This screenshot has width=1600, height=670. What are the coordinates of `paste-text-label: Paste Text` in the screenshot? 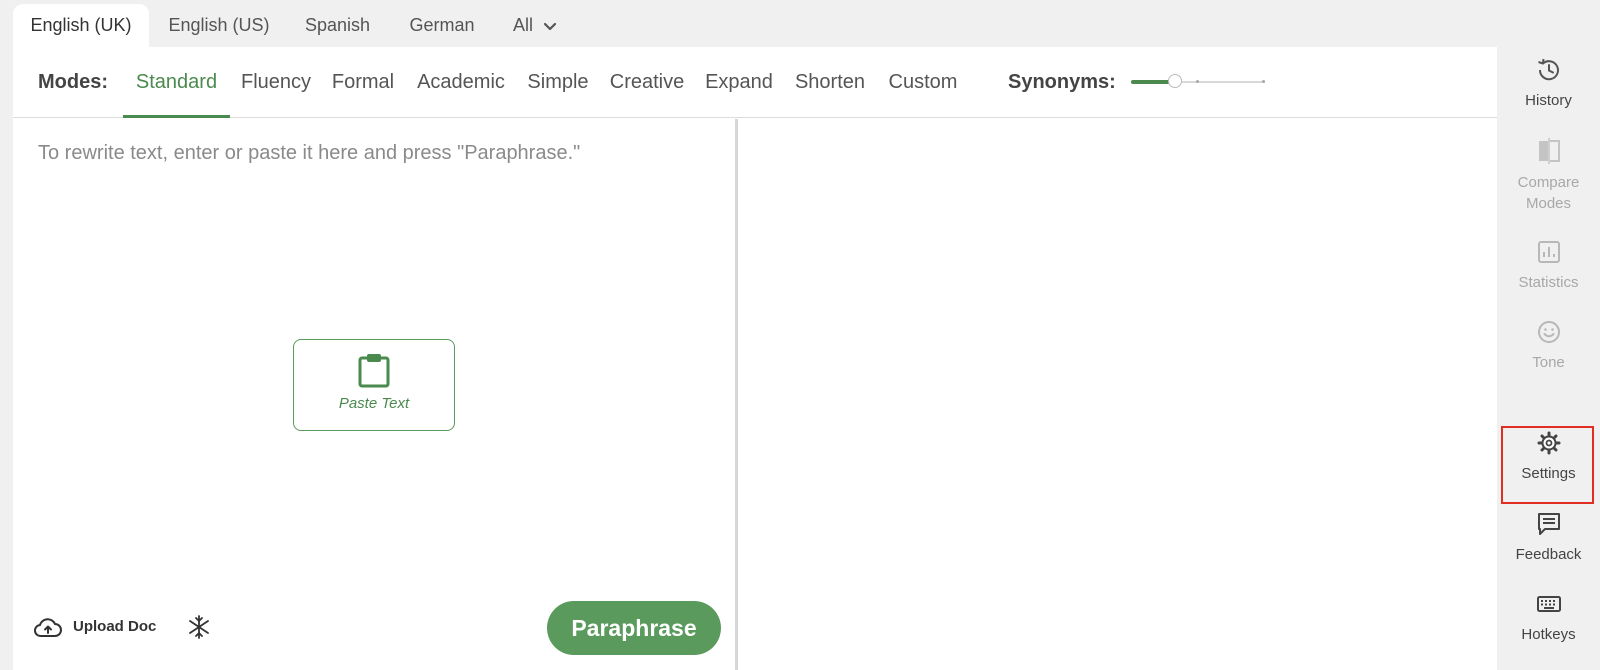 It's located at (374, 403).